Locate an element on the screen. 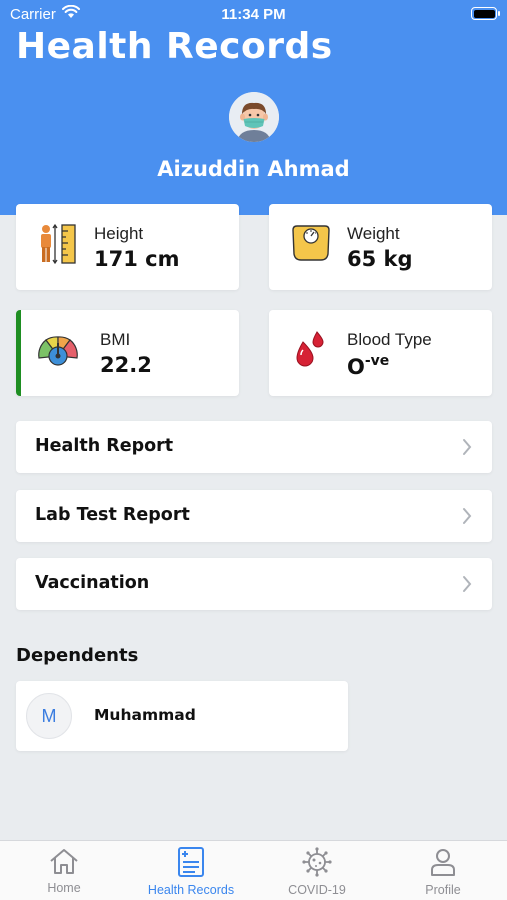 The width and height of the screenshot is (507, 900). home-icon is located at coordinates (64, 861).